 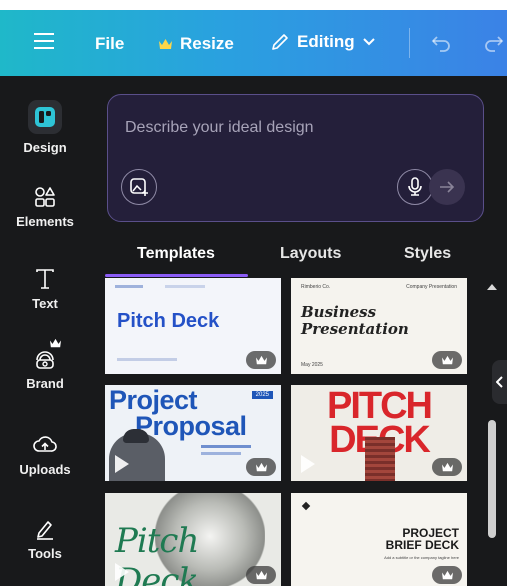 I want to click on sidebar-item-label: Brand, so click(x=45, y=383).